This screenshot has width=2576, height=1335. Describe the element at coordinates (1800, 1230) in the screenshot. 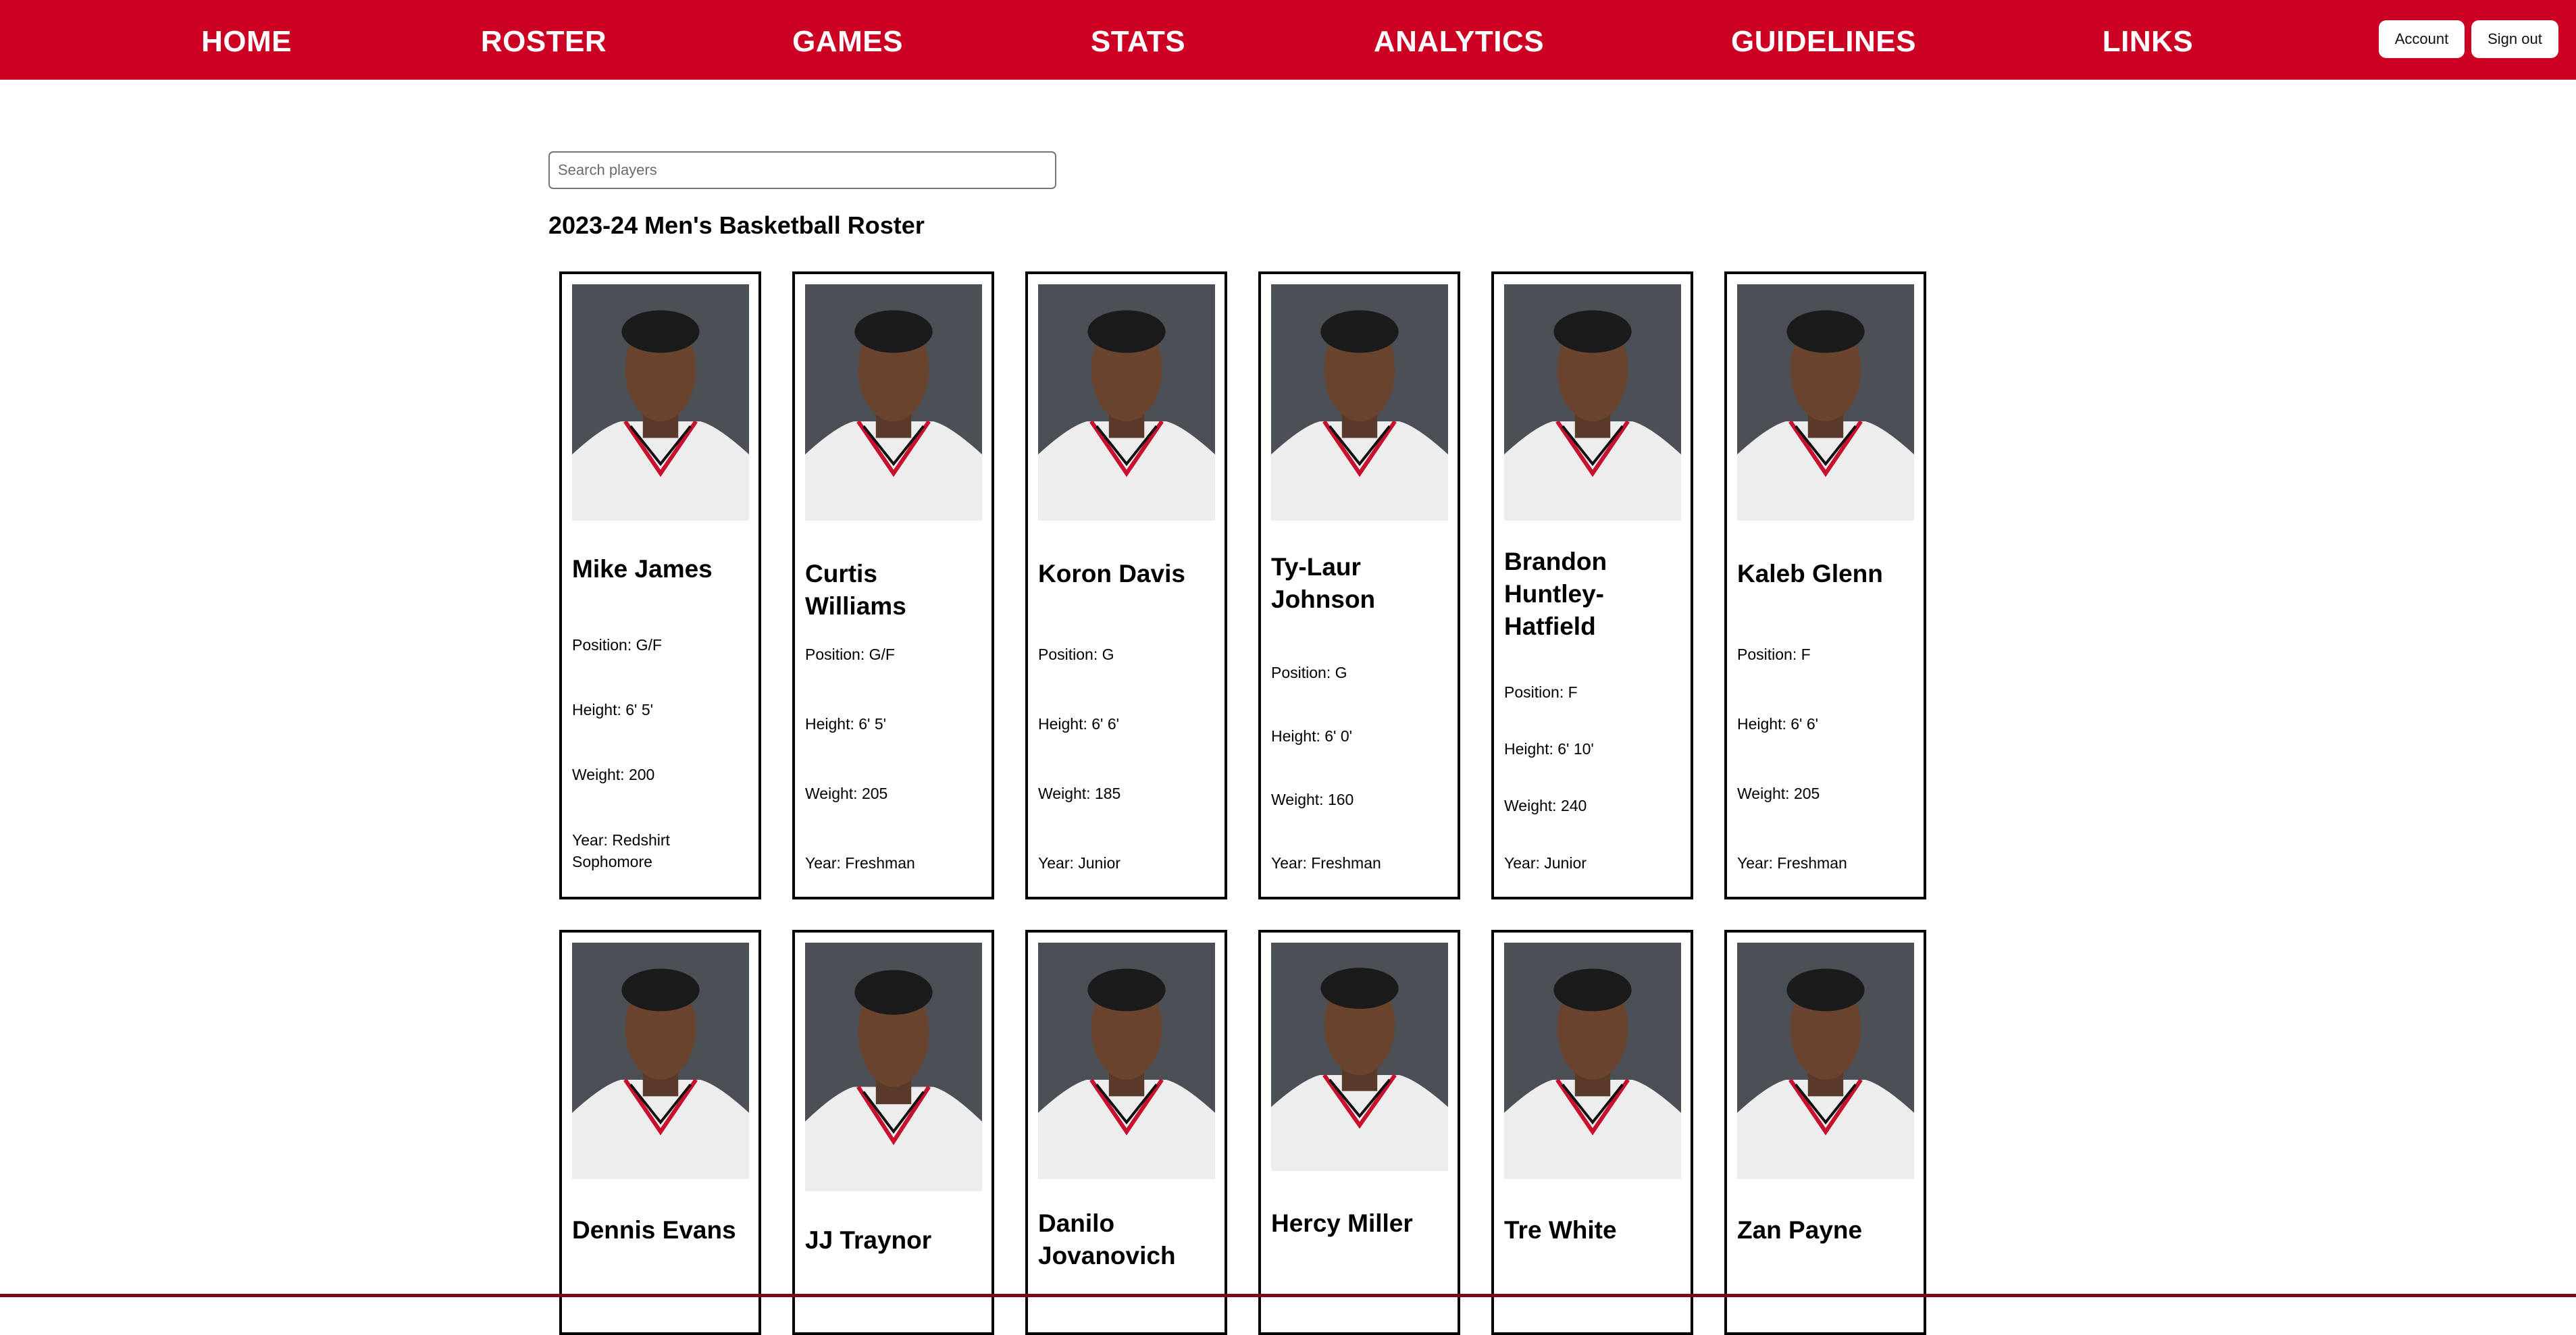

I see `player-name: Zan Payne` at that location.